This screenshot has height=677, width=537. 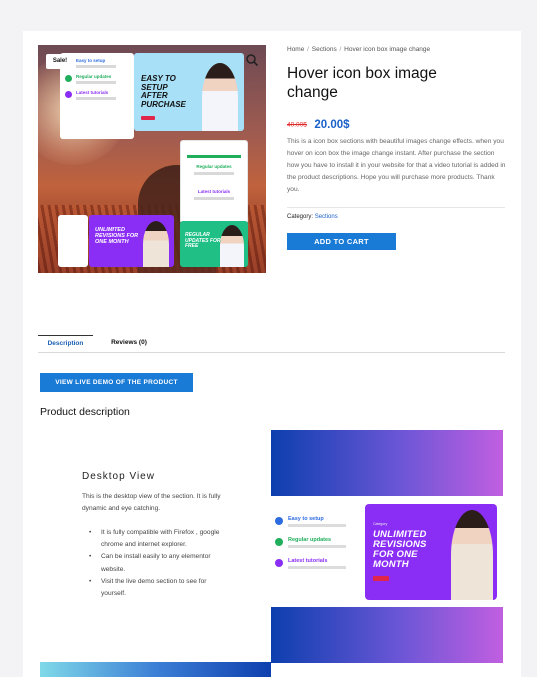 I want to click on preview-item: Latest tutorials, so click(x=316, y=563).